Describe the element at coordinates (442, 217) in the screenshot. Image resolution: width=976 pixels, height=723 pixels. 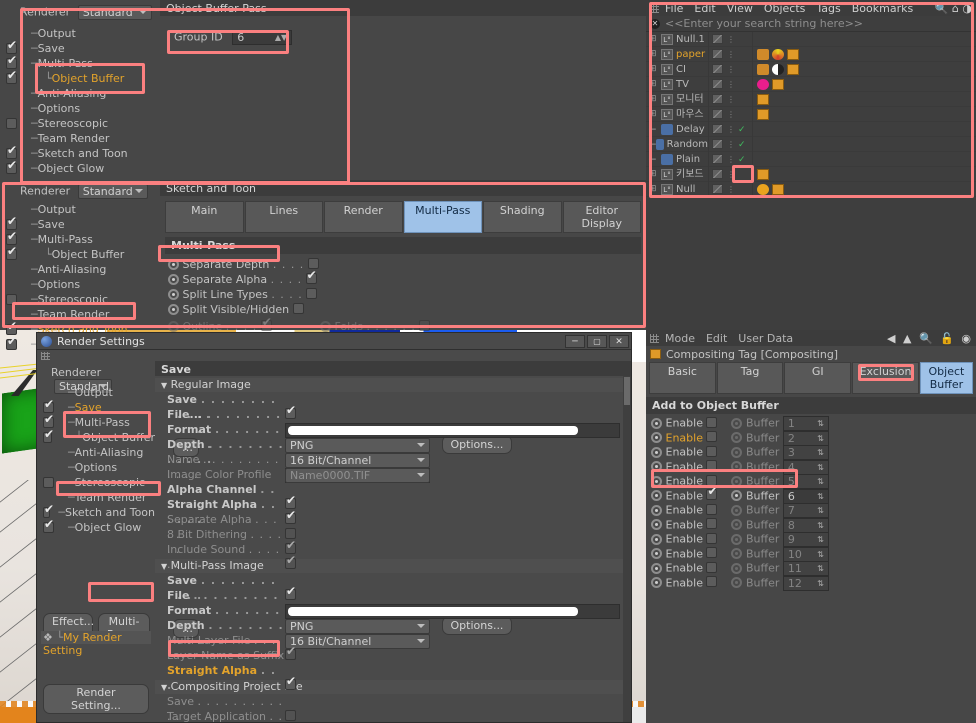
I see `tab-multi-pass: Multi-Pass` at that location.